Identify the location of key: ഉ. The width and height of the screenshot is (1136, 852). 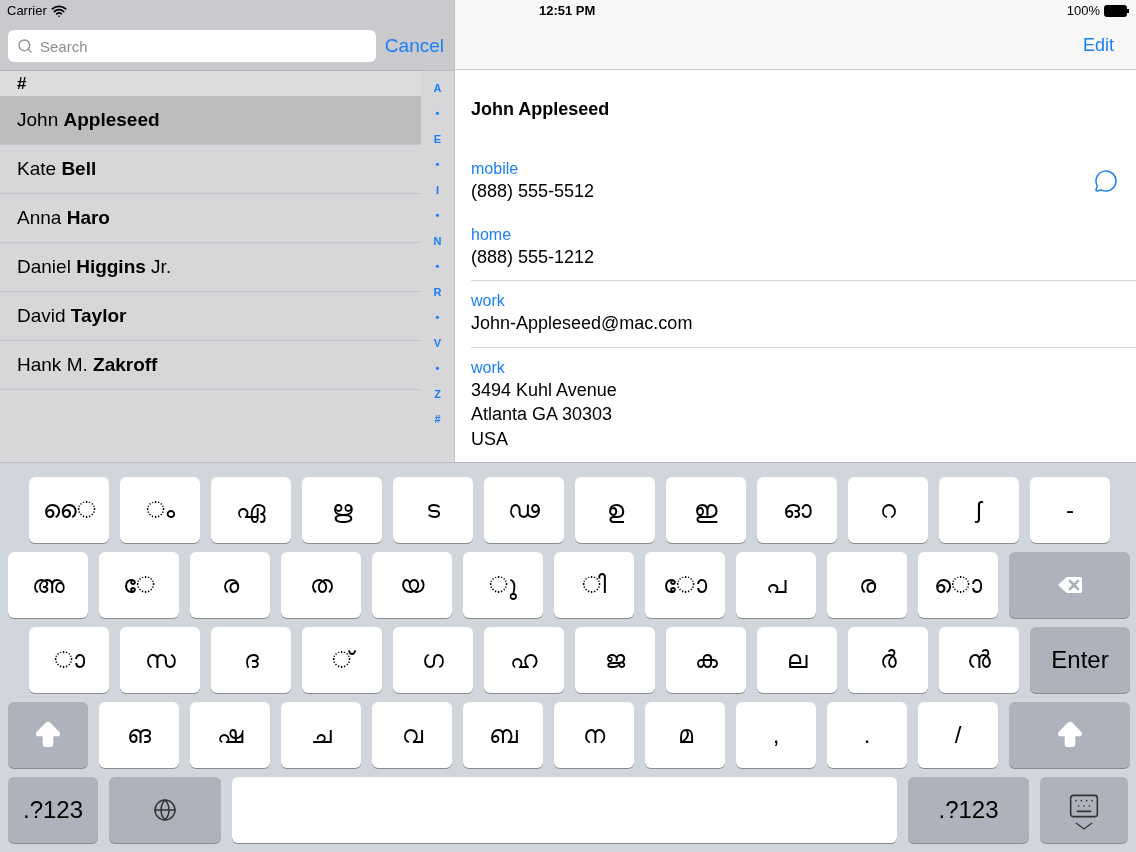
(615, 510).